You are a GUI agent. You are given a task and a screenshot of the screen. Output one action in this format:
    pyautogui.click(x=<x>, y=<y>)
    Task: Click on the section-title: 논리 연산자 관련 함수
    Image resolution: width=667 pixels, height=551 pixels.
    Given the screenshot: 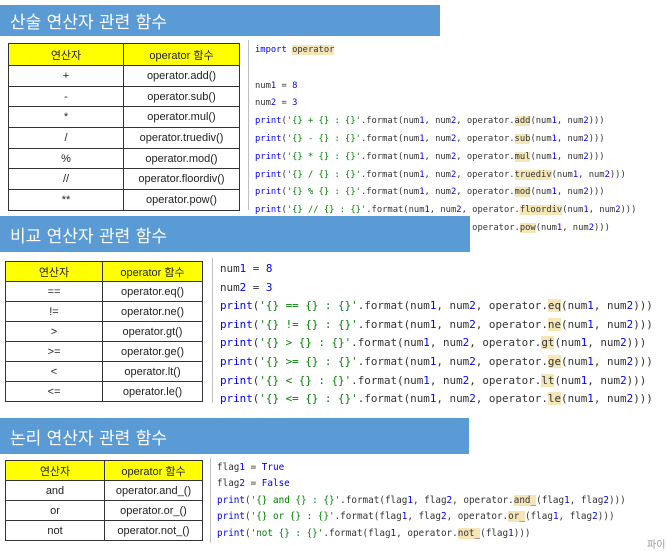 What is the action you would take?
    pyautogui.click(x=88, y=438)
    